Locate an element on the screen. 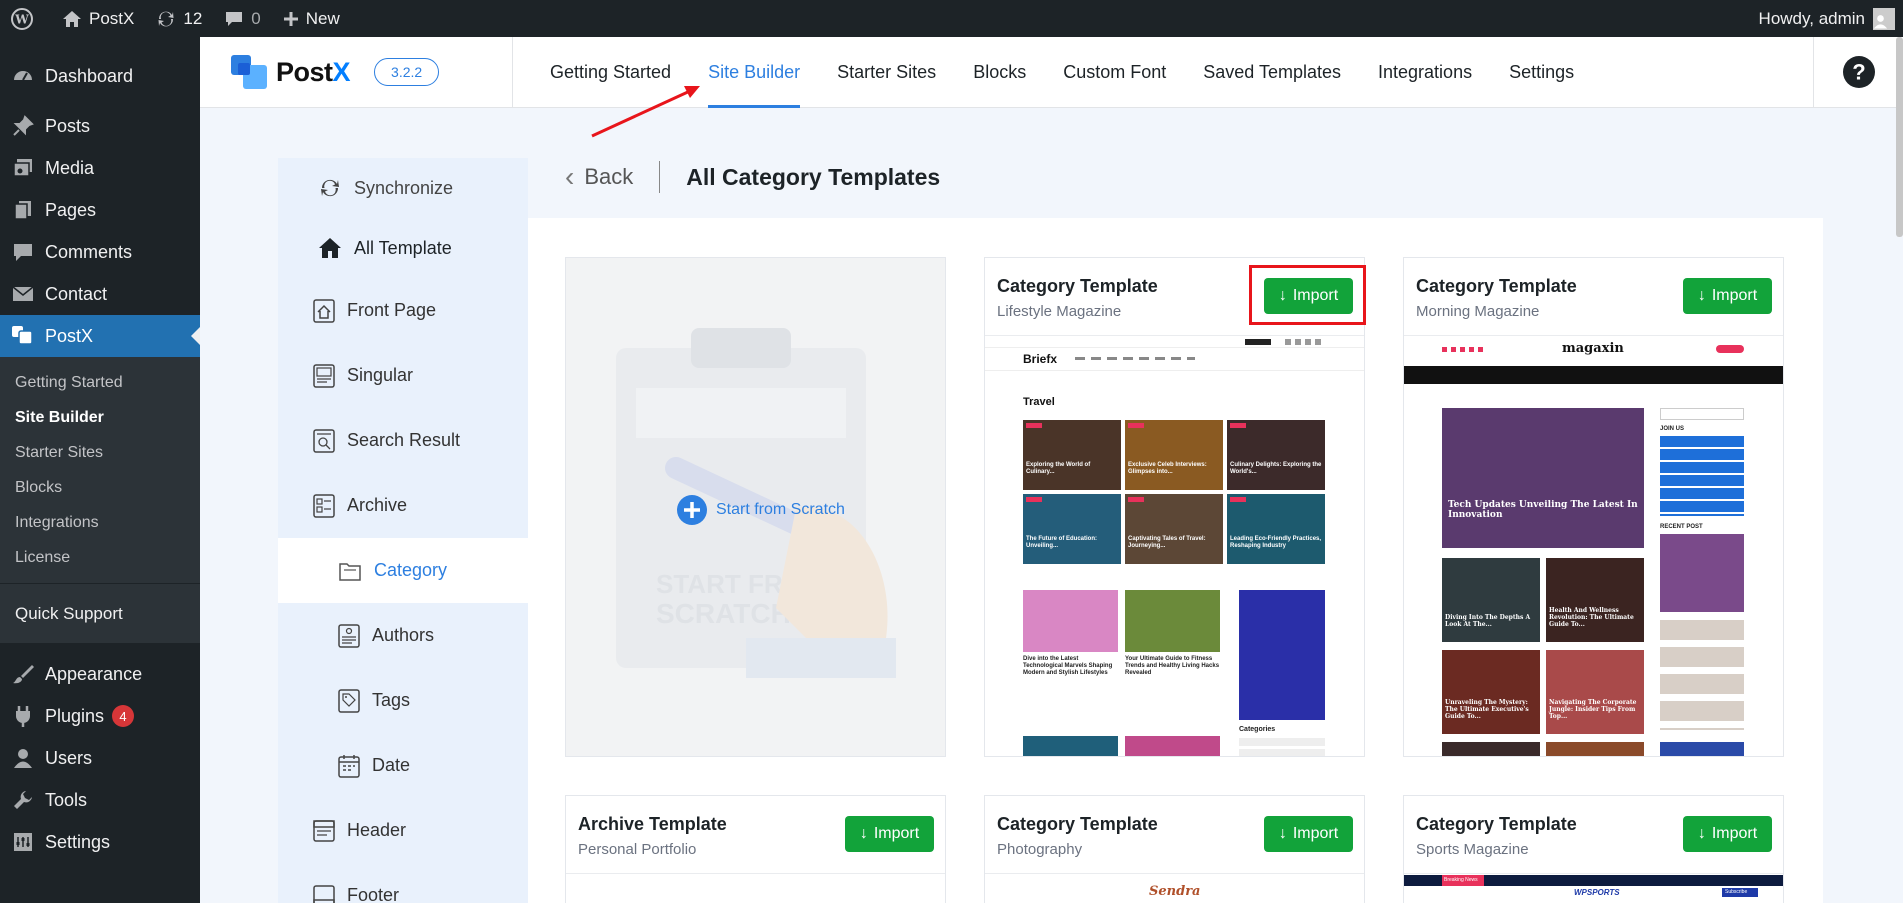 Image resolution: width=1903 pixels, height=903 pixels. quick-support-link: Quick Support is located at coordinates (100, 613).